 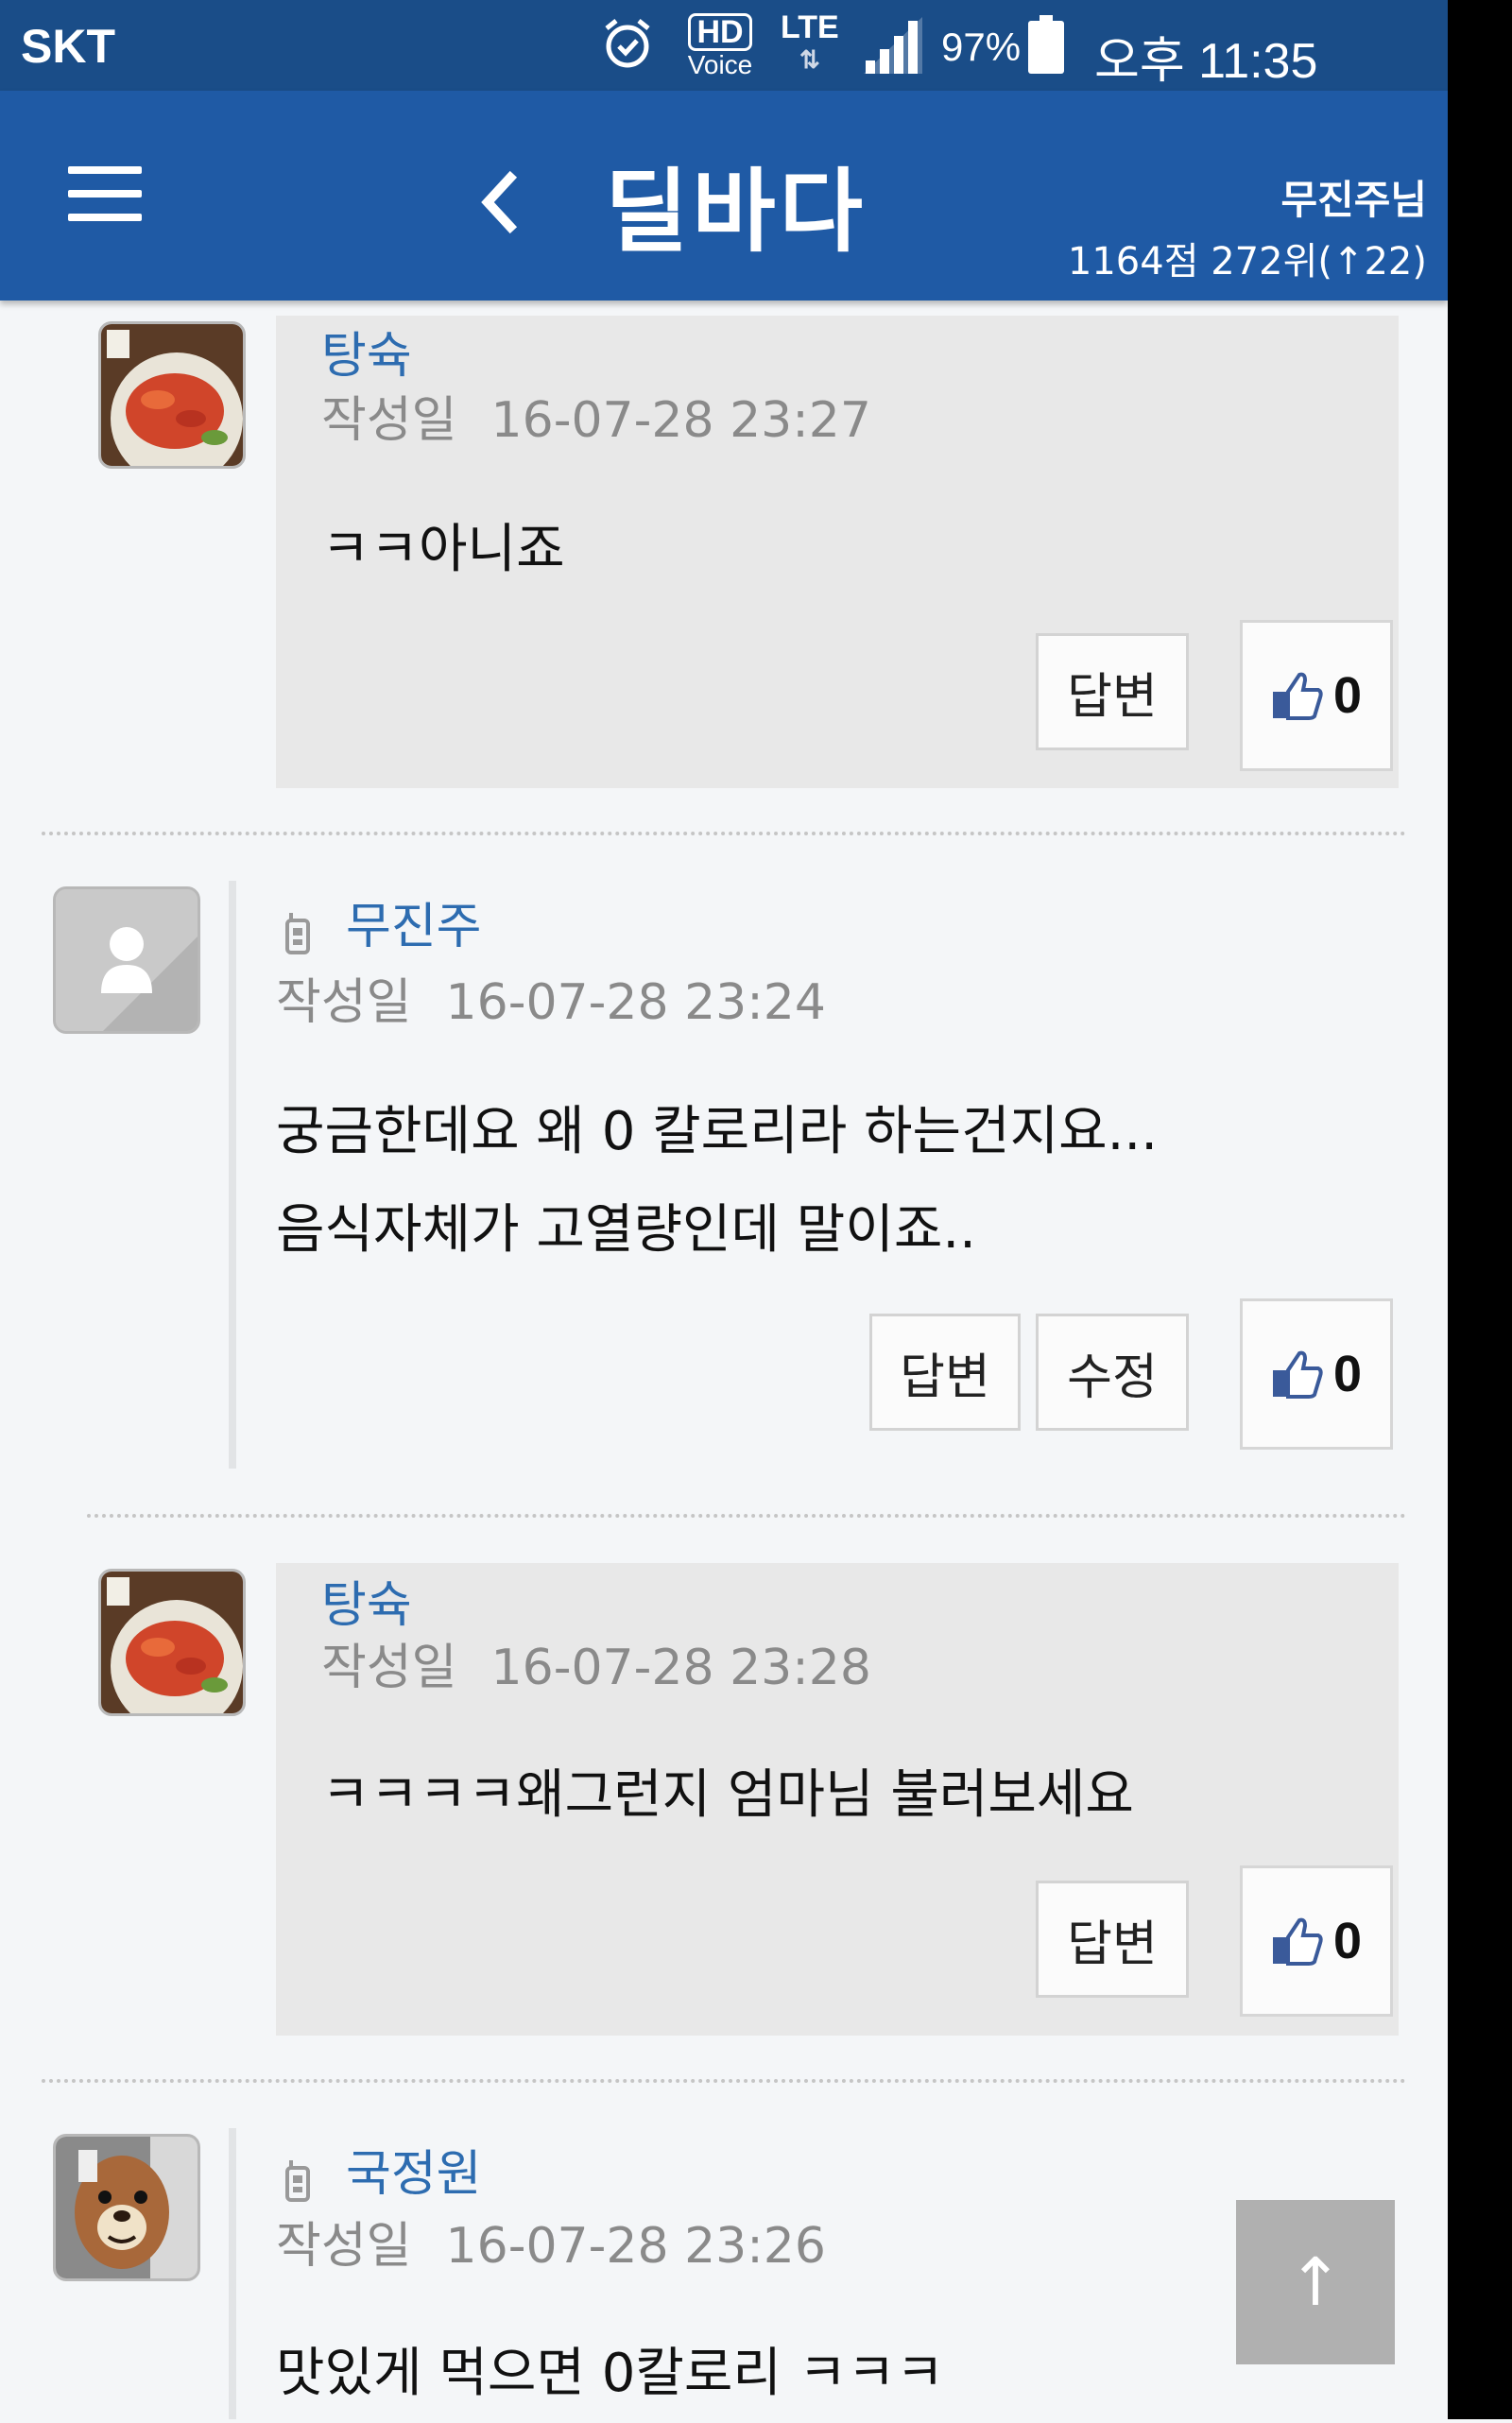 What do you see at coordinates (1046, 44) in the screenshot?
I see `battery-icon` at bounding box center [1046, 44].